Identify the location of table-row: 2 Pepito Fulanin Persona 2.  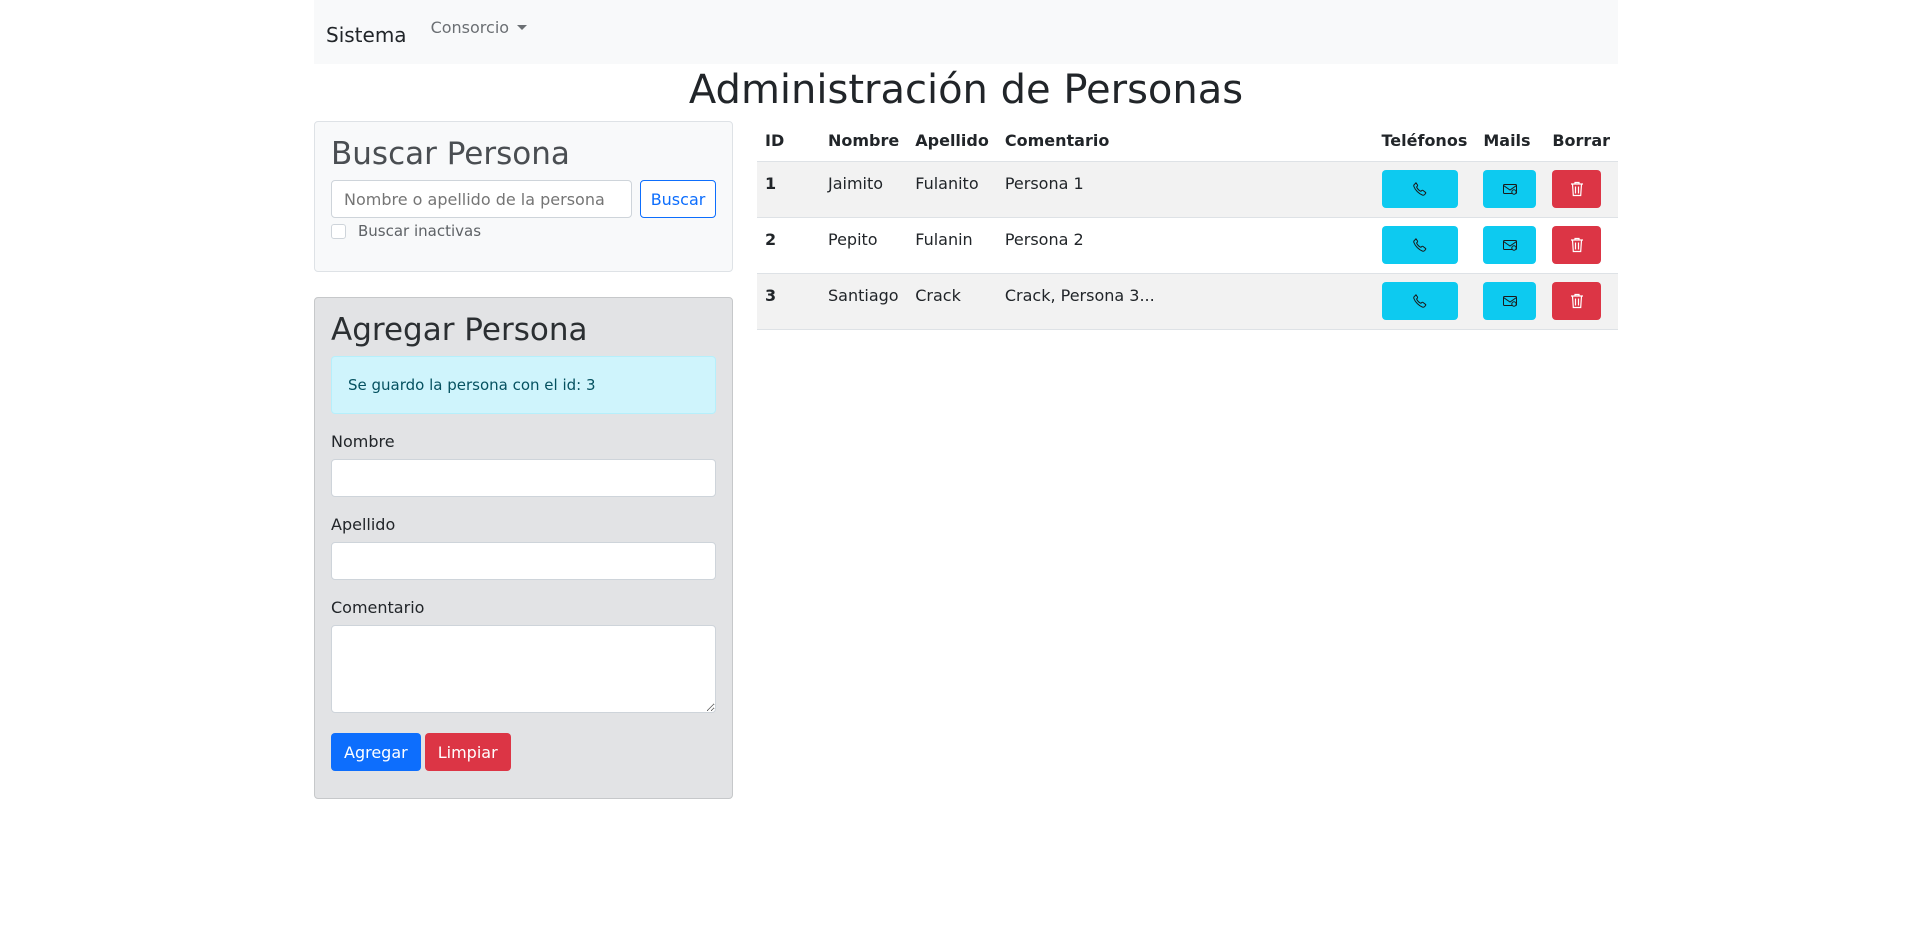
(1187, 245).